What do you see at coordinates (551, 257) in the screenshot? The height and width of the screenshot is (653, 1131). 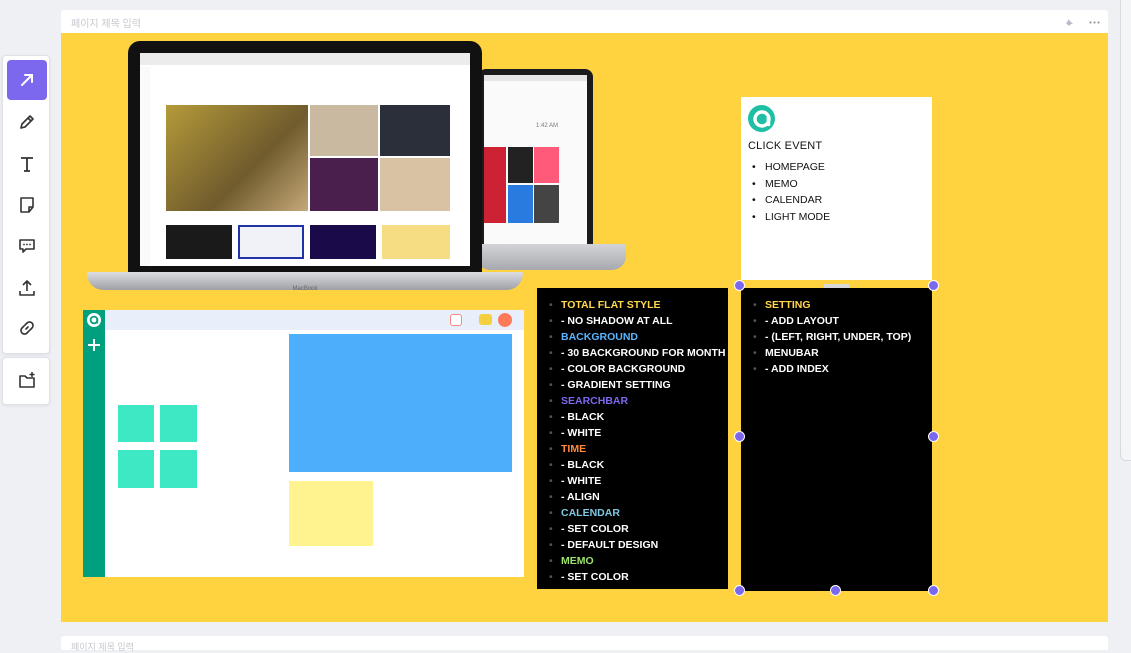 I see `laptop-back-base` at bounding box center [551, 257].